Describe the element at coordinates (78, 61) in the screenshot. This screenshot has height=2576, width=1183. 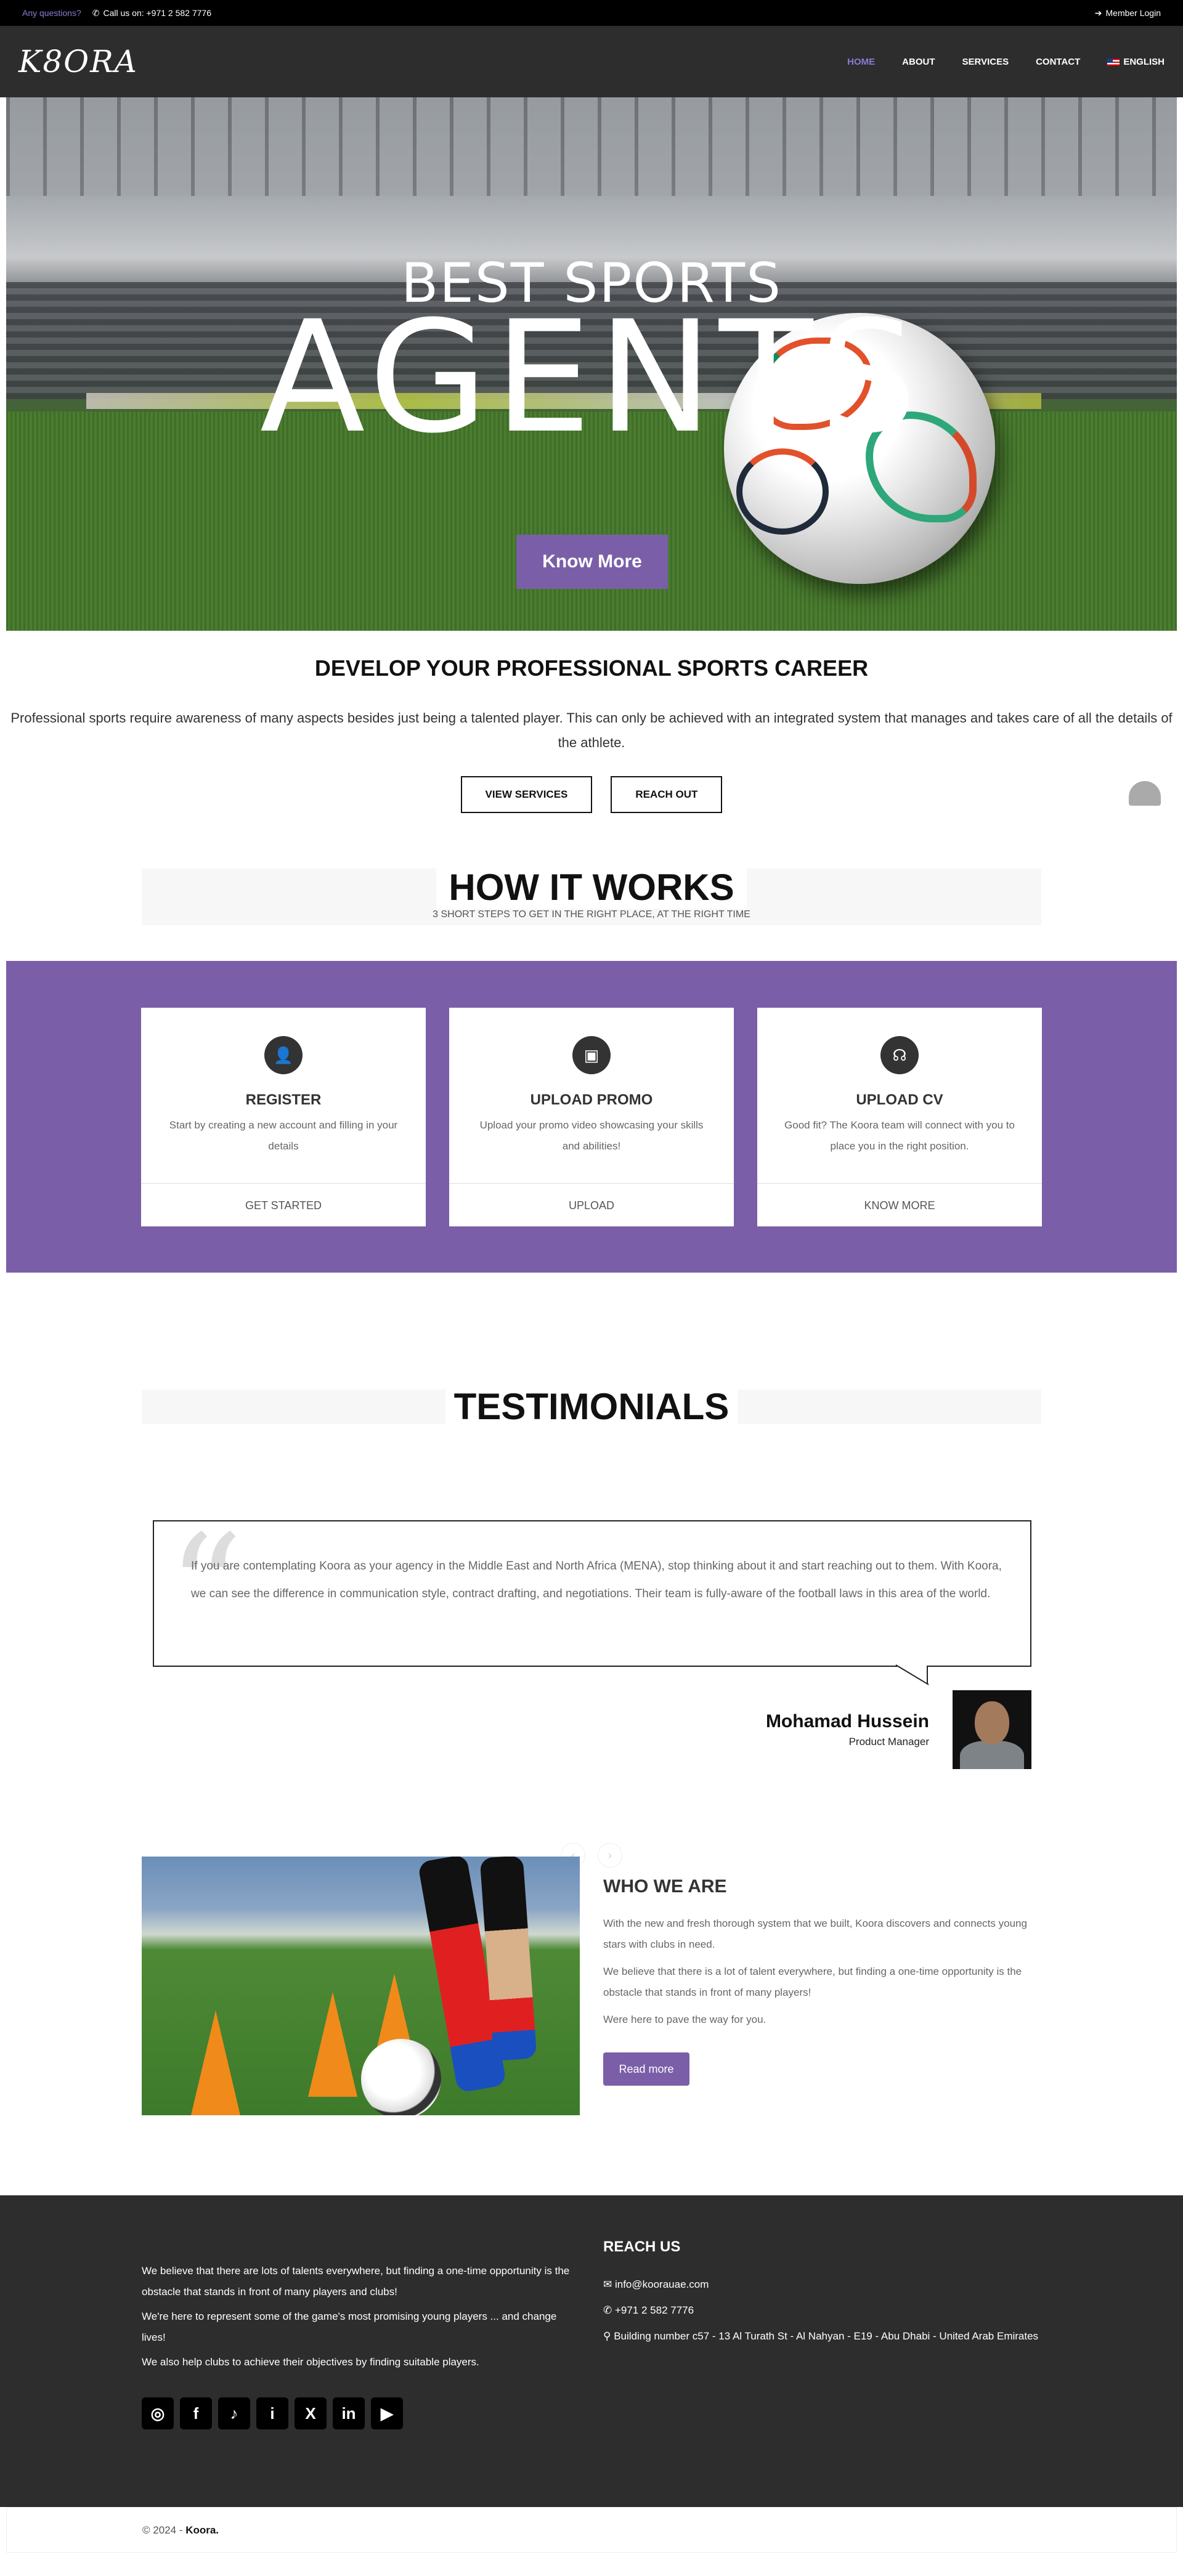
I see `site-logo: K8ORA` at that location.